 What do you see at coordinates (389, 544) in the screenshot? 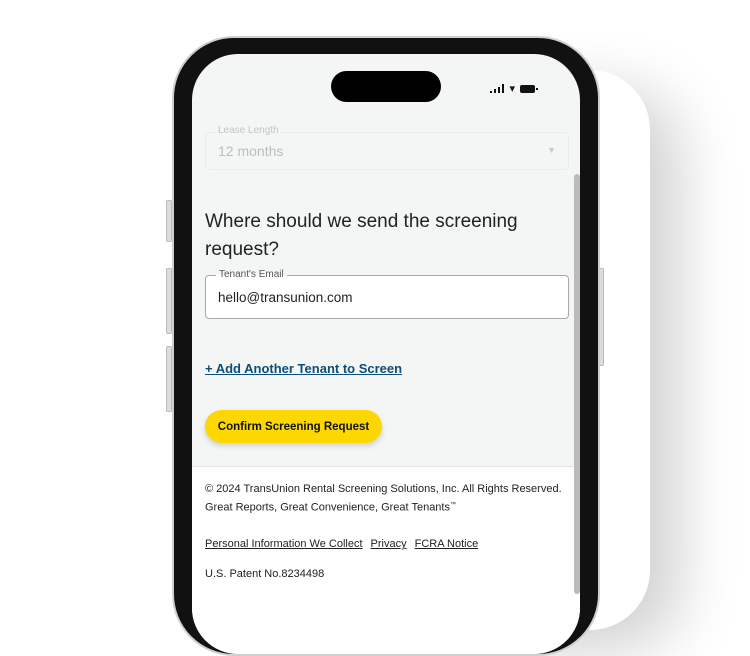
I see `privacy-link: Privacy` at bounding box center [389, 544].